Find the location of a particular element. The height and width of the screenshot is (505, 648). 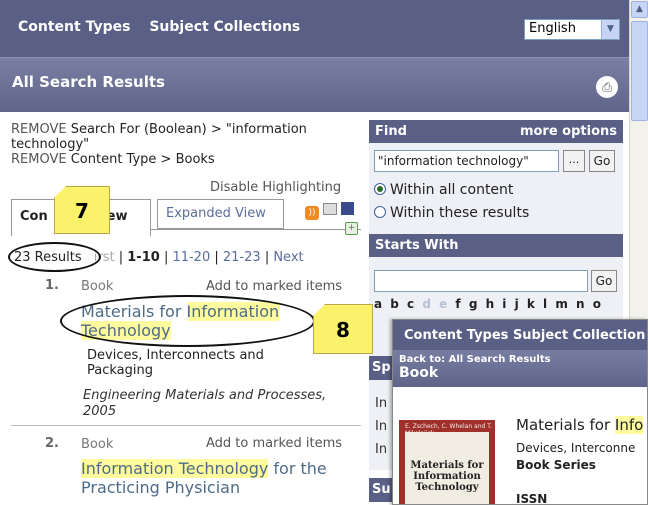

tab-expanded-view: Expanded View is located at coordinates (220, 214).